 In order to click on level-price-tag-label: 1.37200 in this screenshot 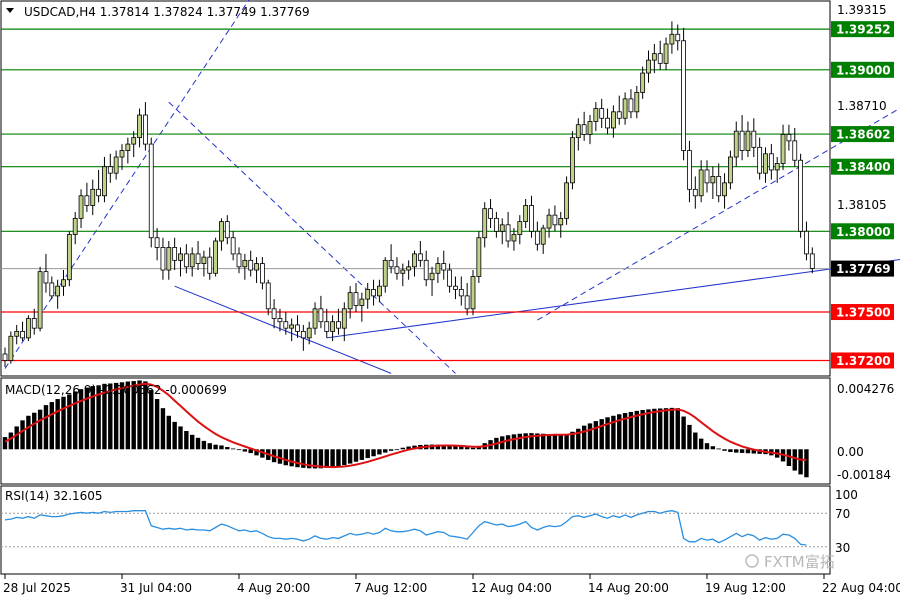, I will do `click(863, 361)`.